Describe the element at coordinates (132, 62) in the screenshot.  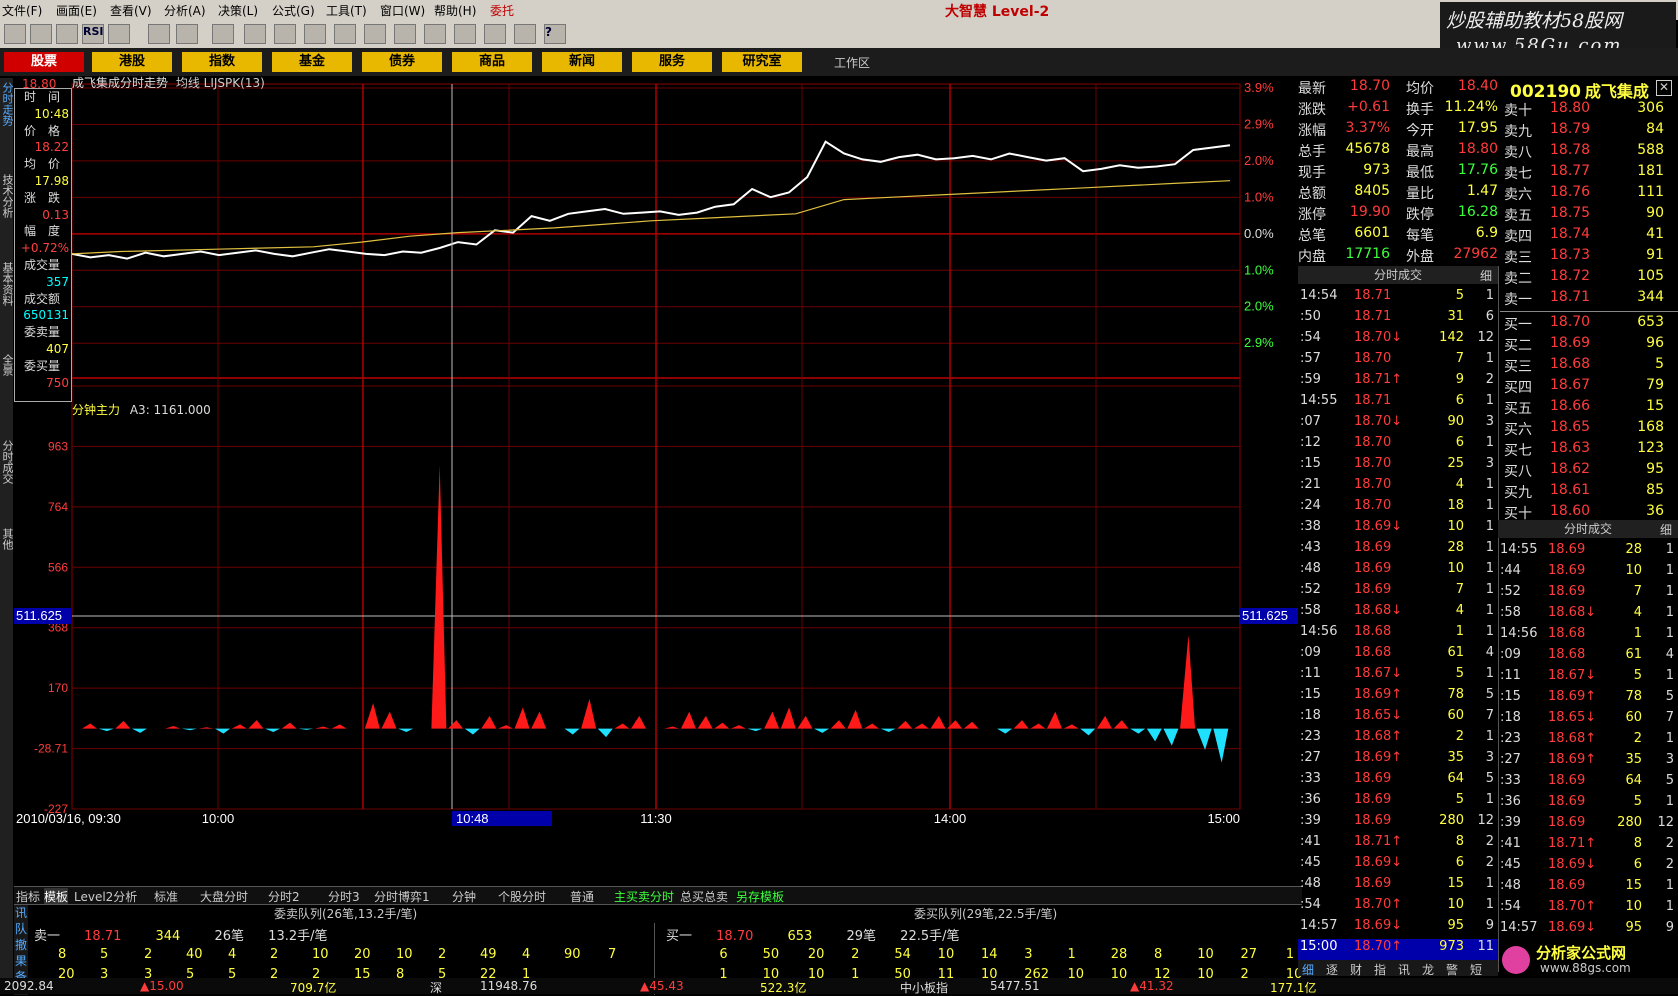
I see `tab-hk: 港股` at that location.